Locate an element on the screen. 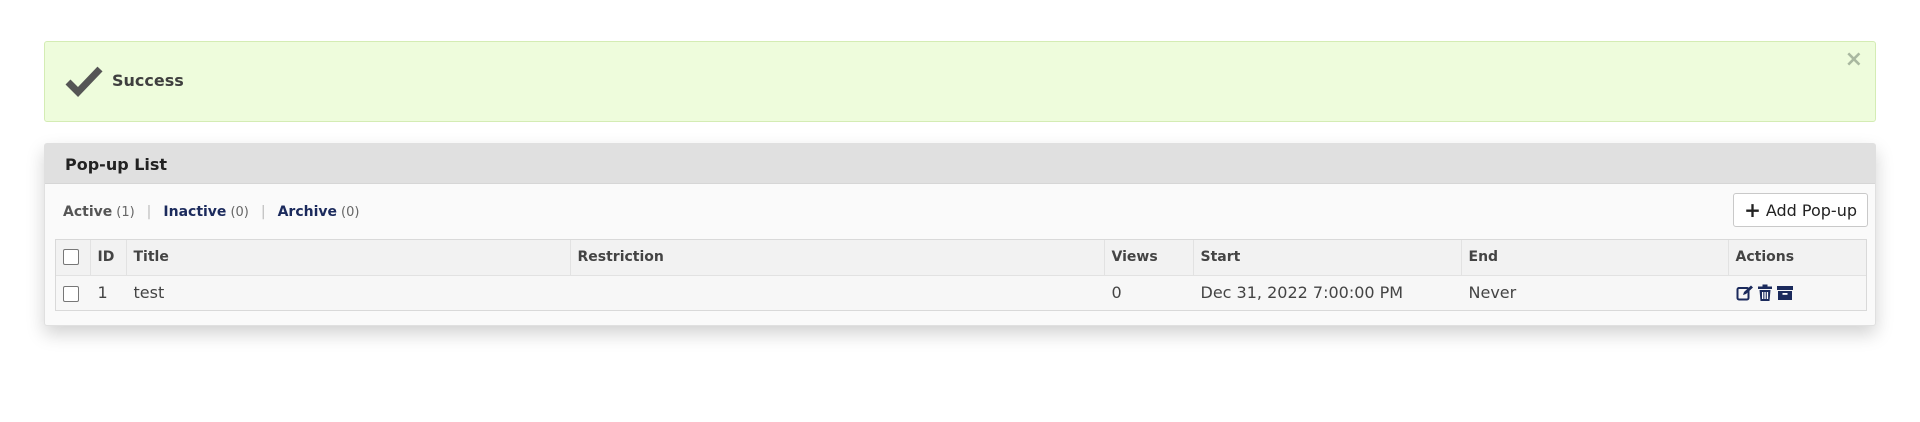 Image resolution: width=1920 pixels, height=422 pixels. filter-active-count: (1) is located at coordinates (125, 212).